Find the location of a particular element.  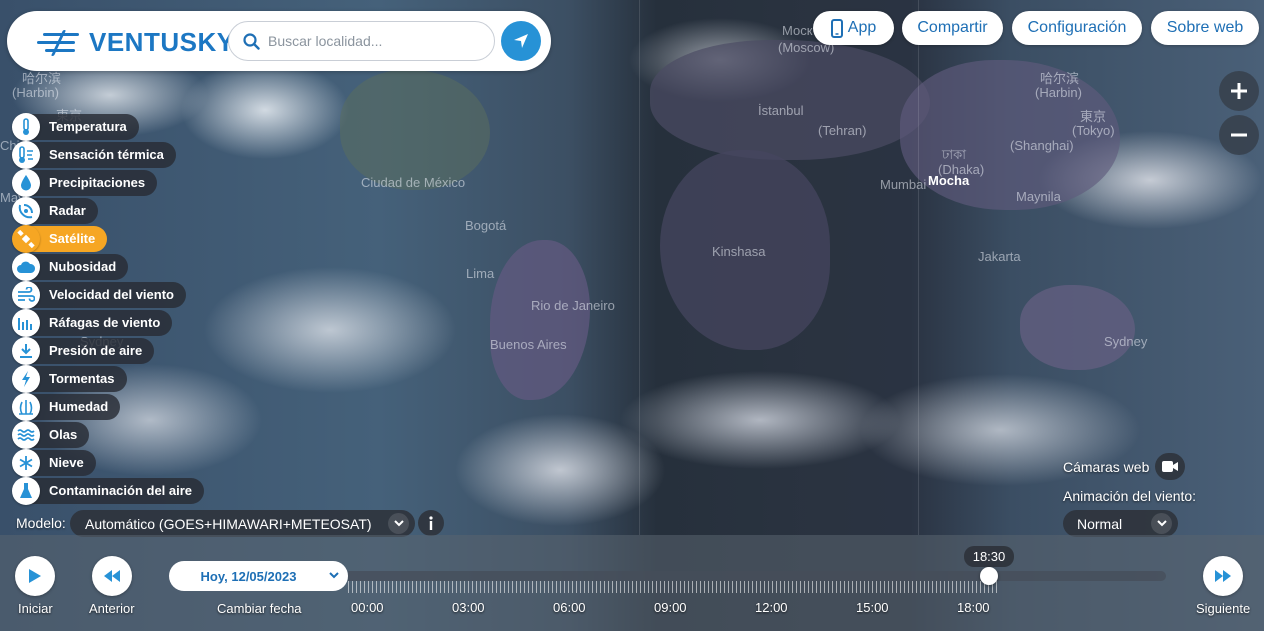

pressure-icon is located at coordinates (26, 350).